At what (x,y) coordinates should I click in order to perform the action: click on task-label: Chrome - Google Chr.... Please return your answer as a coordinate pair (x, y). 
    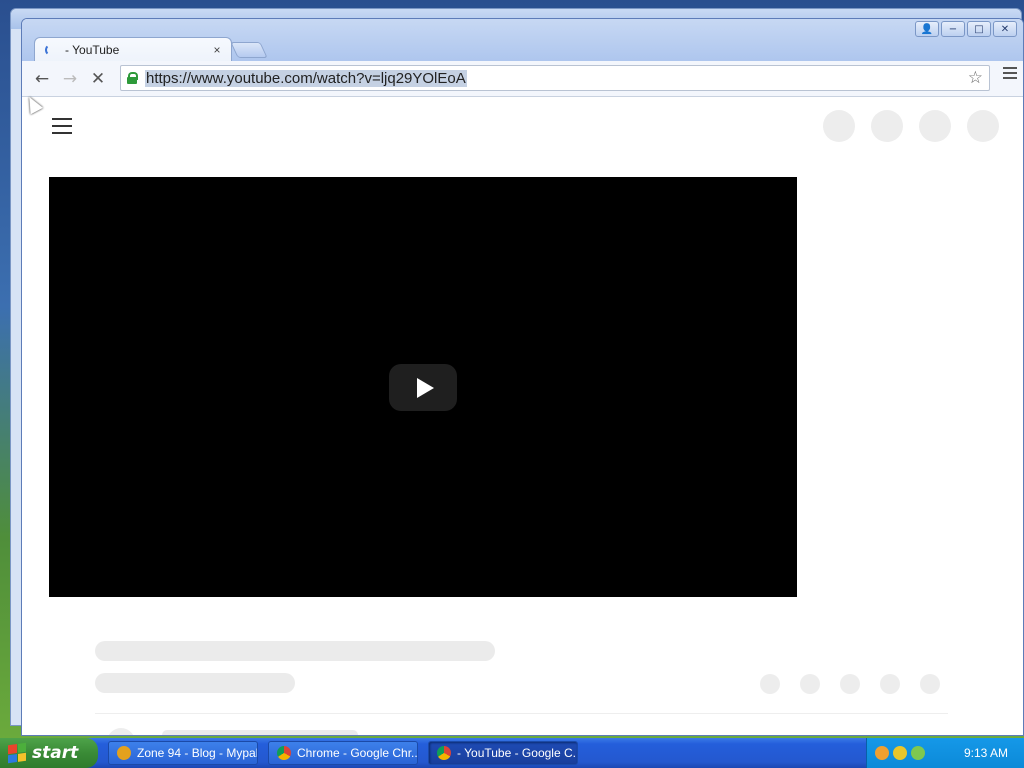
    Looking at the image, I should click on (357, 753).